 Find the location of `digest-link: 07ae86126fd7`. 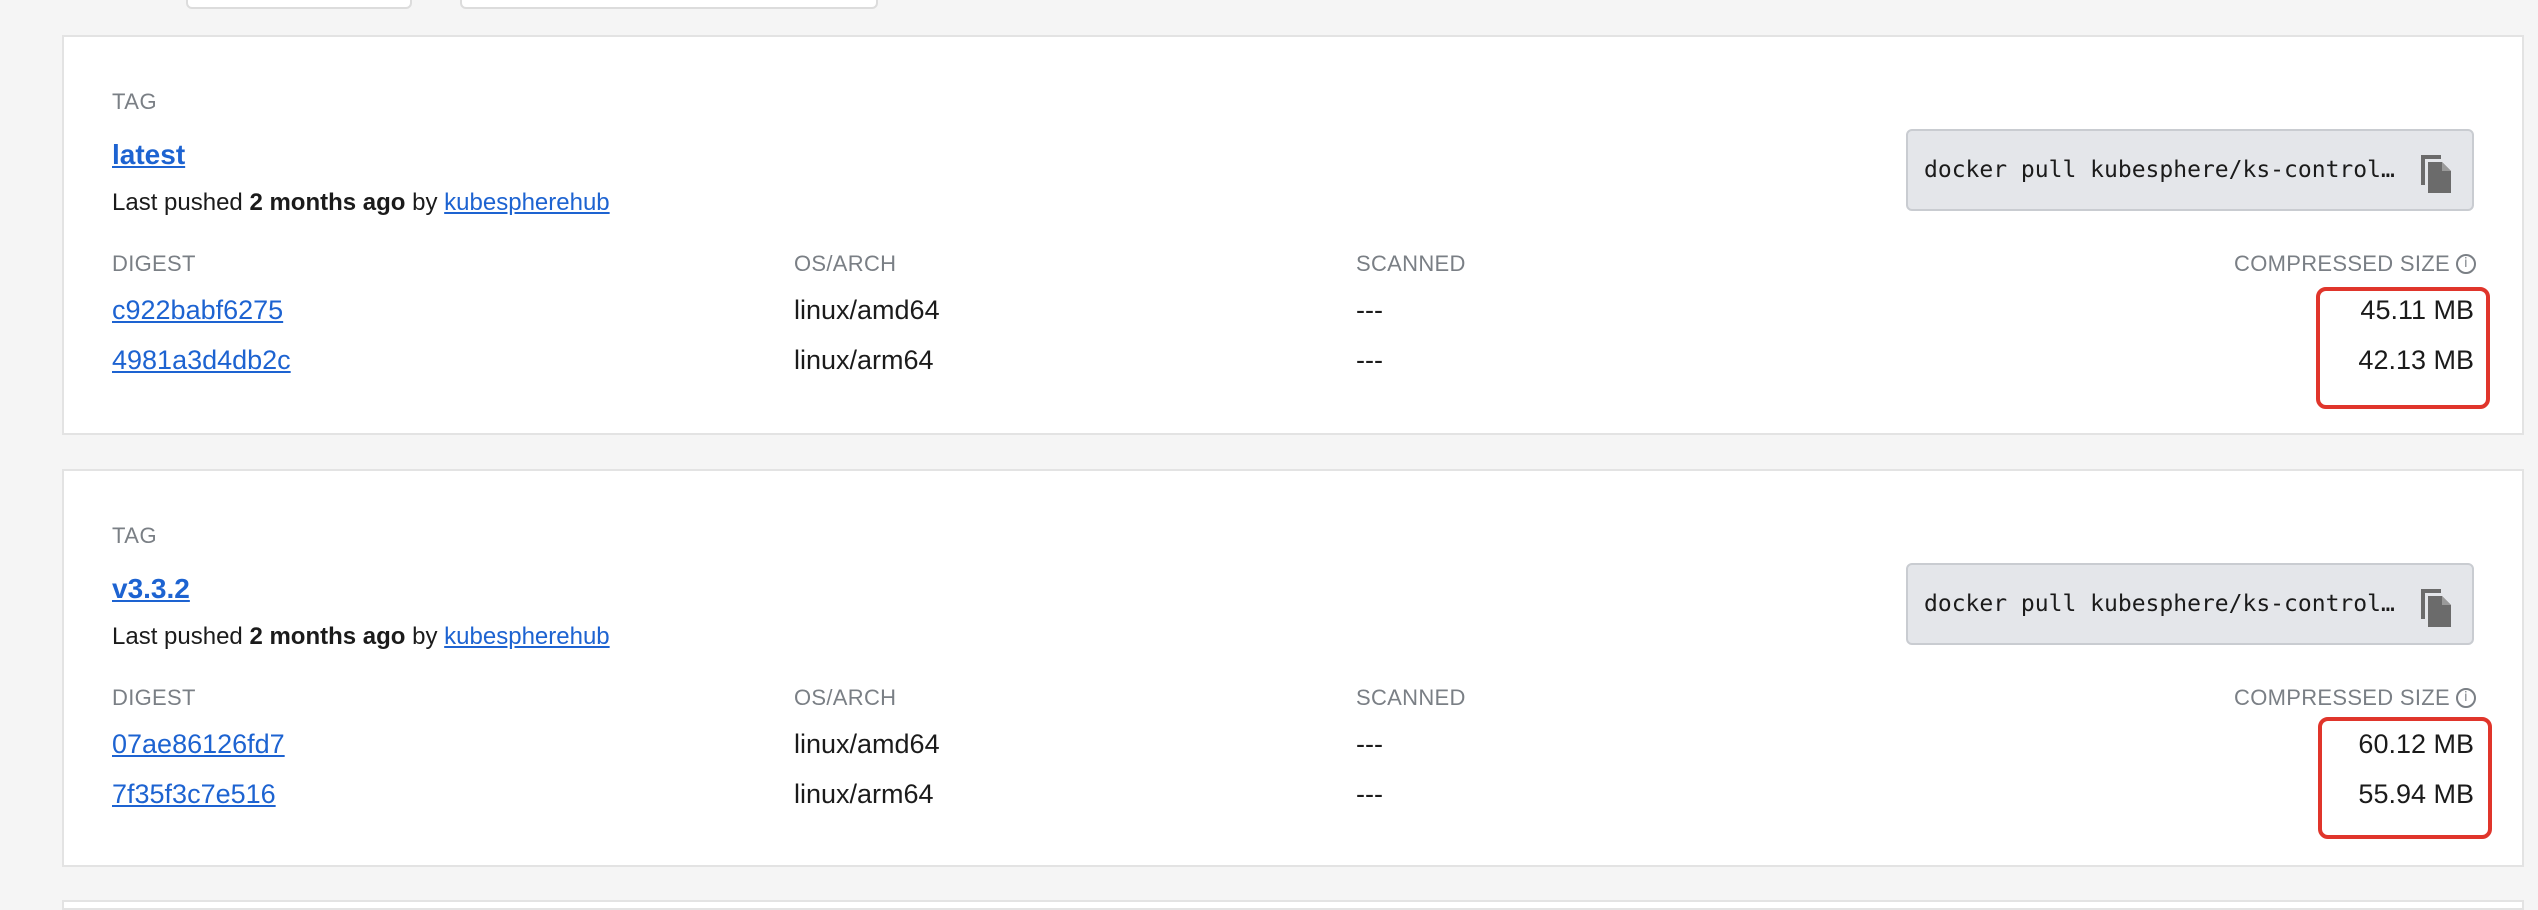

digest-link: 07ae86126fd7 is located at coordinates (198, 744).